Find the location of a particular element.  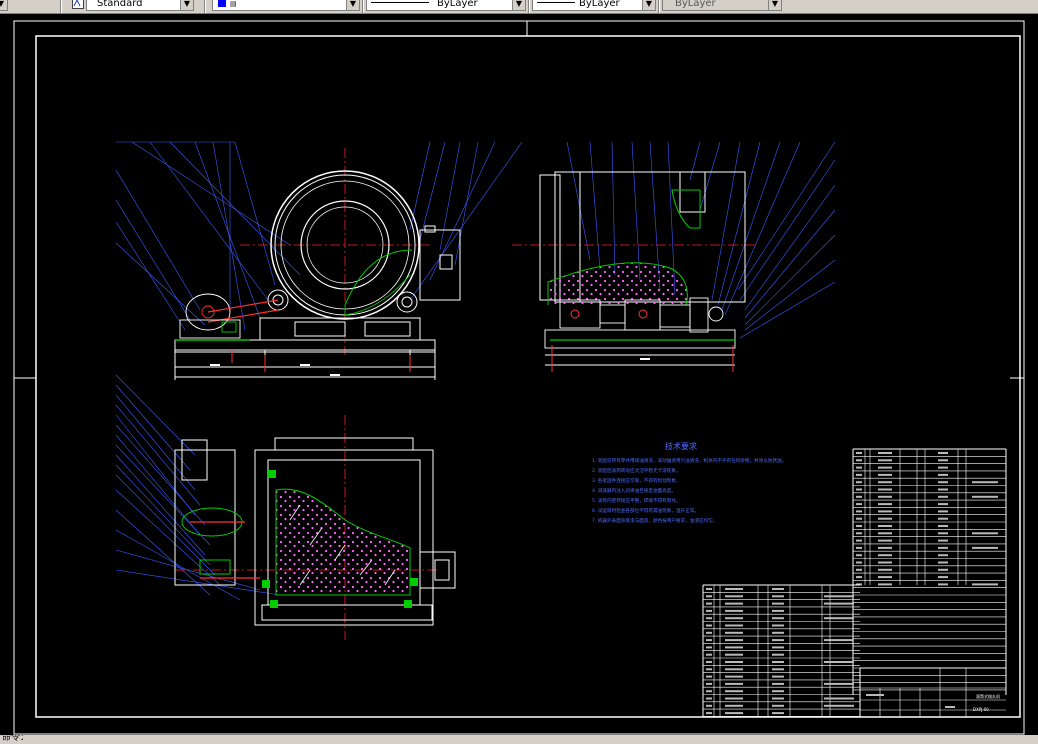

layer-control: ▼ is located at coordinates (4, 5).